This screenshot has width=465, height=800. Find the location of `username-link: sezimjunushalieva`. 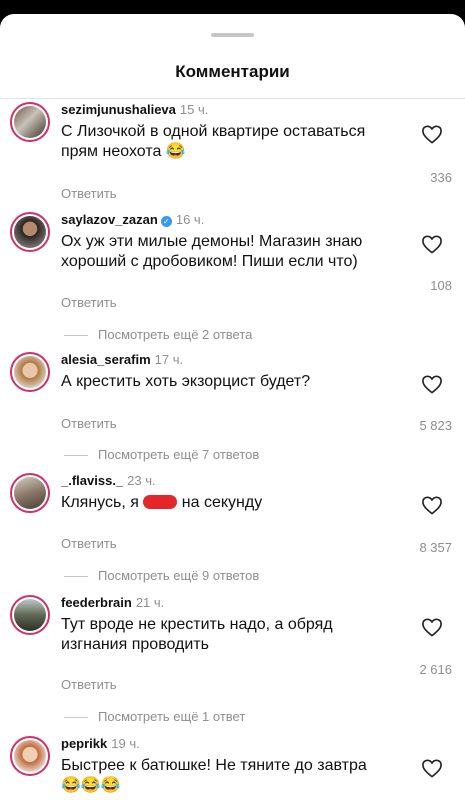

username-link: sezimjunushalieva is located at coordinates (118, 109).